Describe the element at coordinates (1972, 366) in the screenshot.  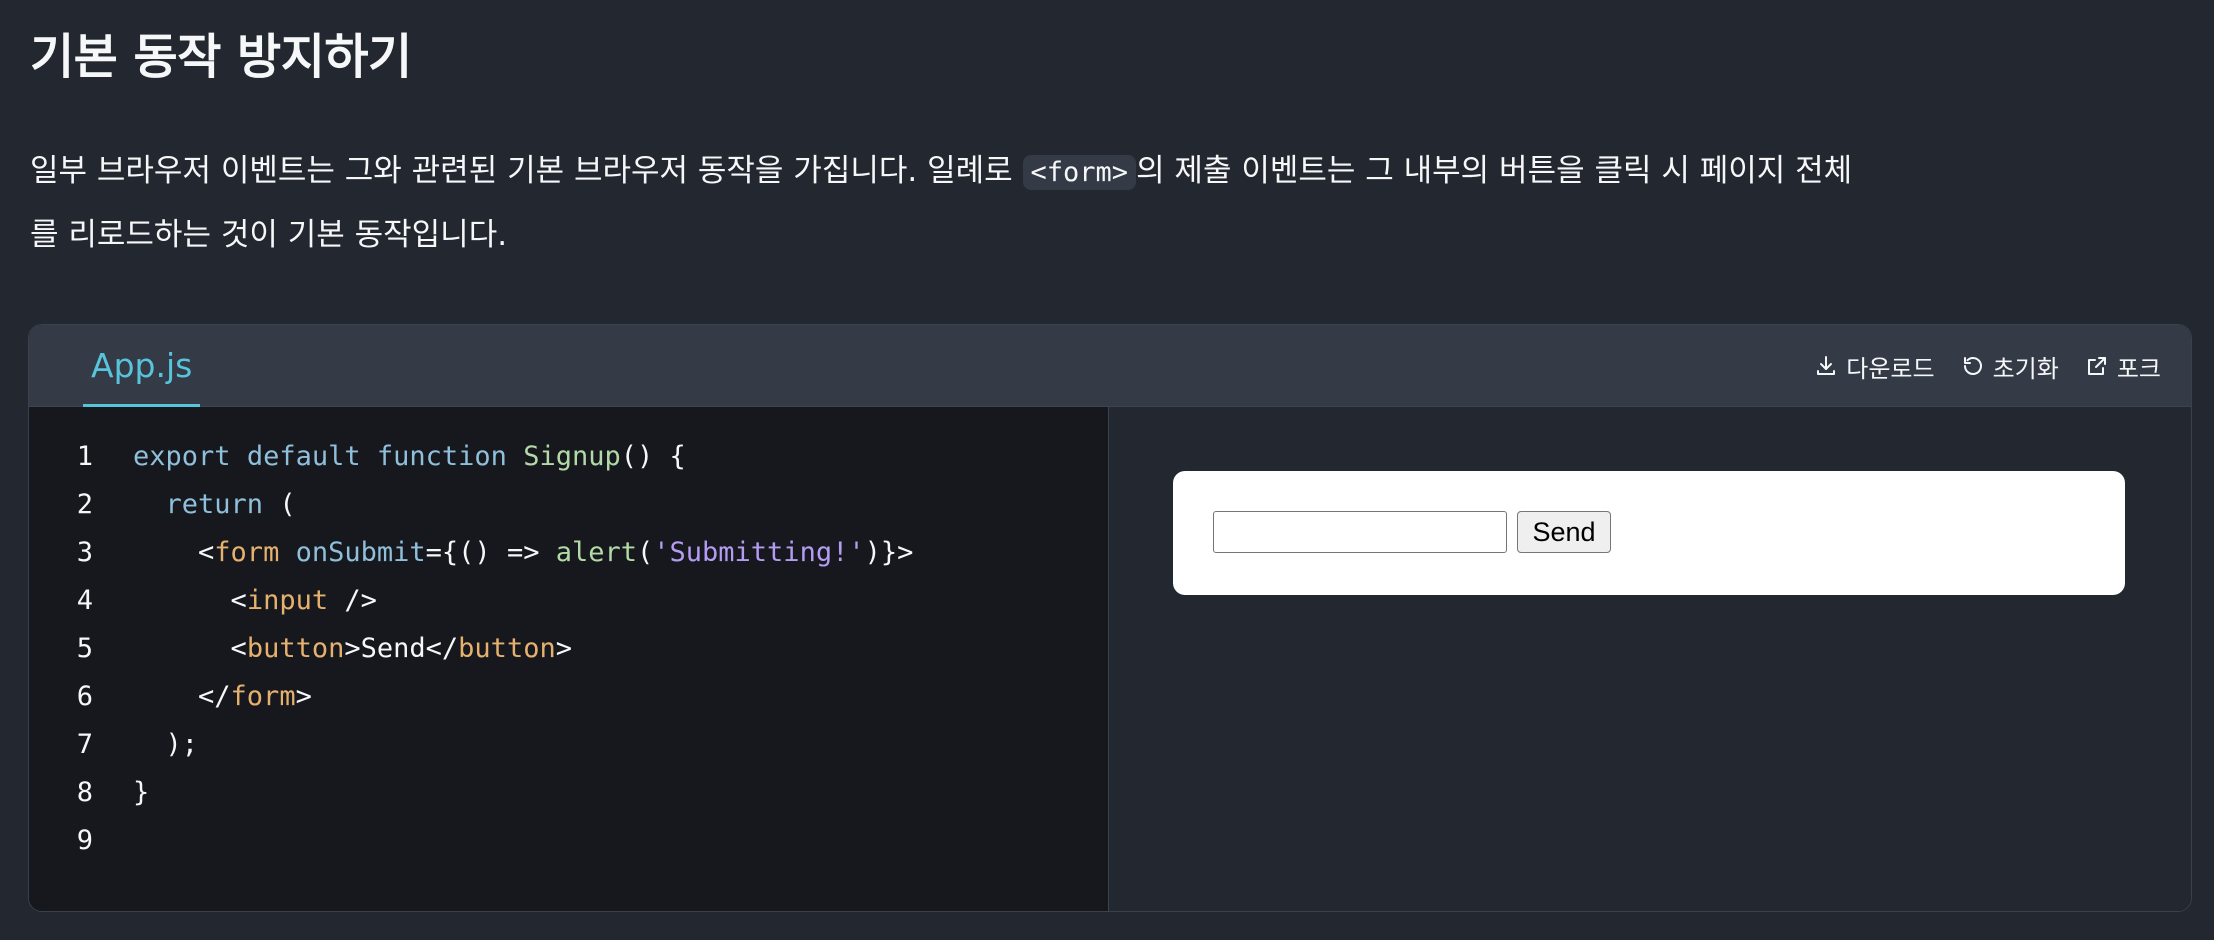
I see `reset-icon` at that location.